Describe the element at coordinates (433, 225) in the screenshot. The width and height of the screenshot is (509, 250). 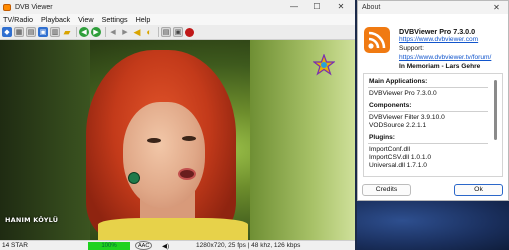
I see `desktop-wallpaper` at that location.